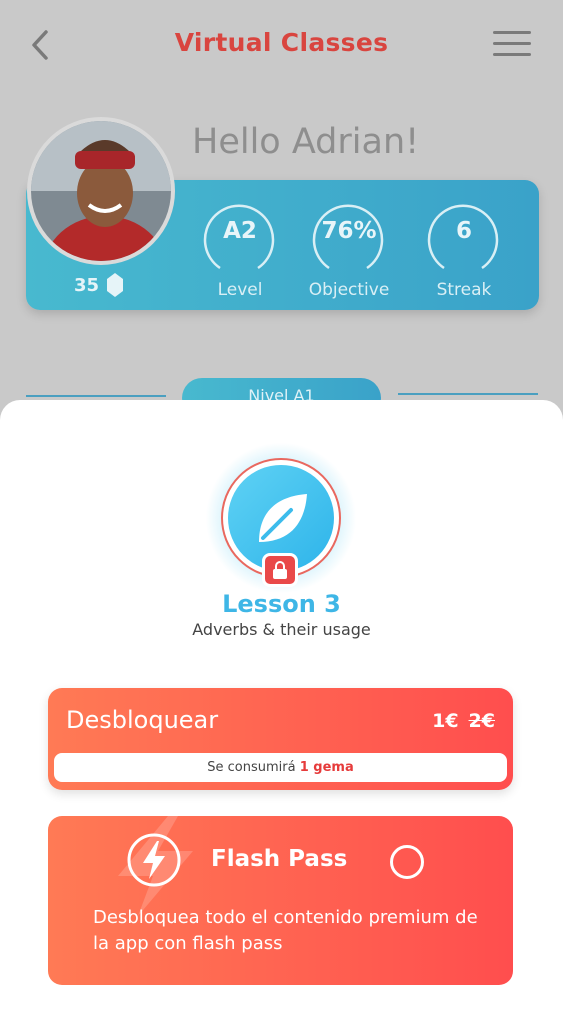  Describe the element at coordinates (240, 290) in the screenshot. I see `stat-label: Level` at that location.